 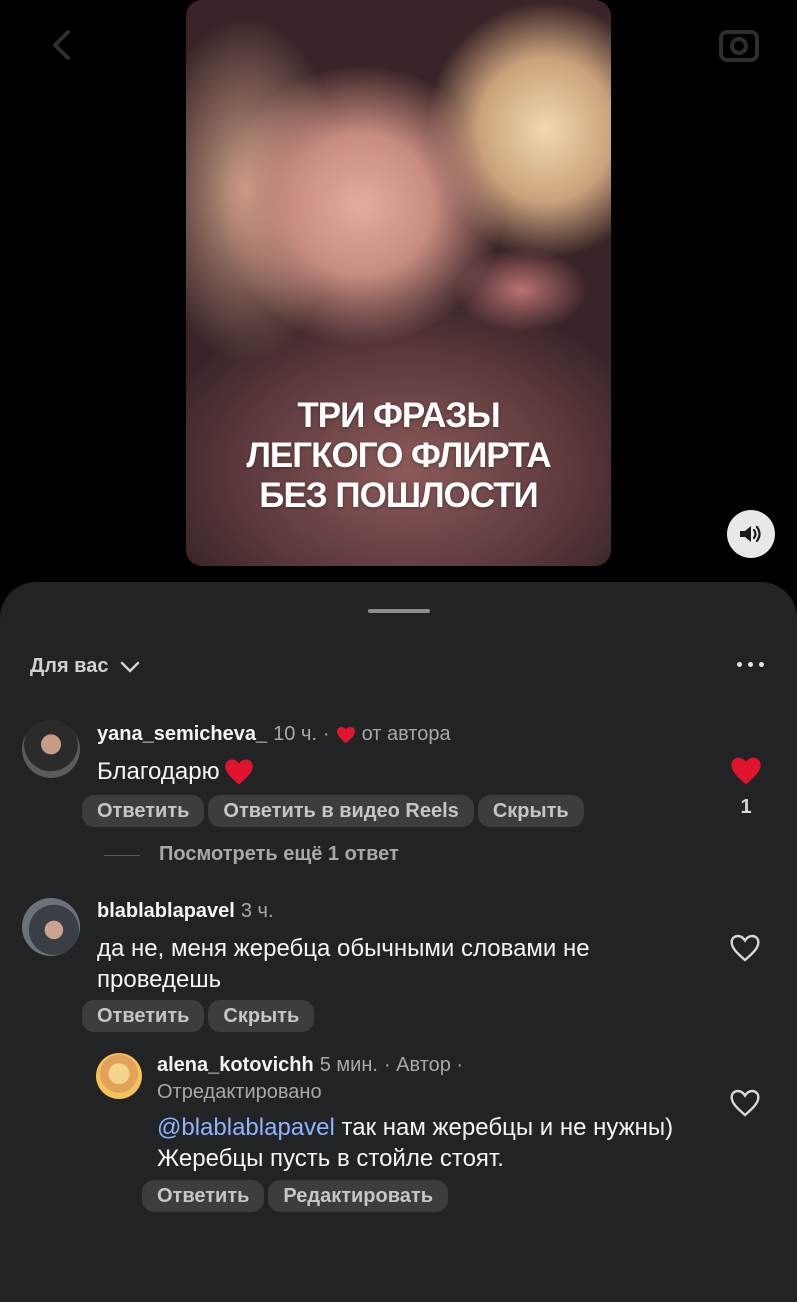 What do you see at coordinates (69, 666) in the screenshot?
I see `filter-label: Для вас` at bounding box center [69, 666].